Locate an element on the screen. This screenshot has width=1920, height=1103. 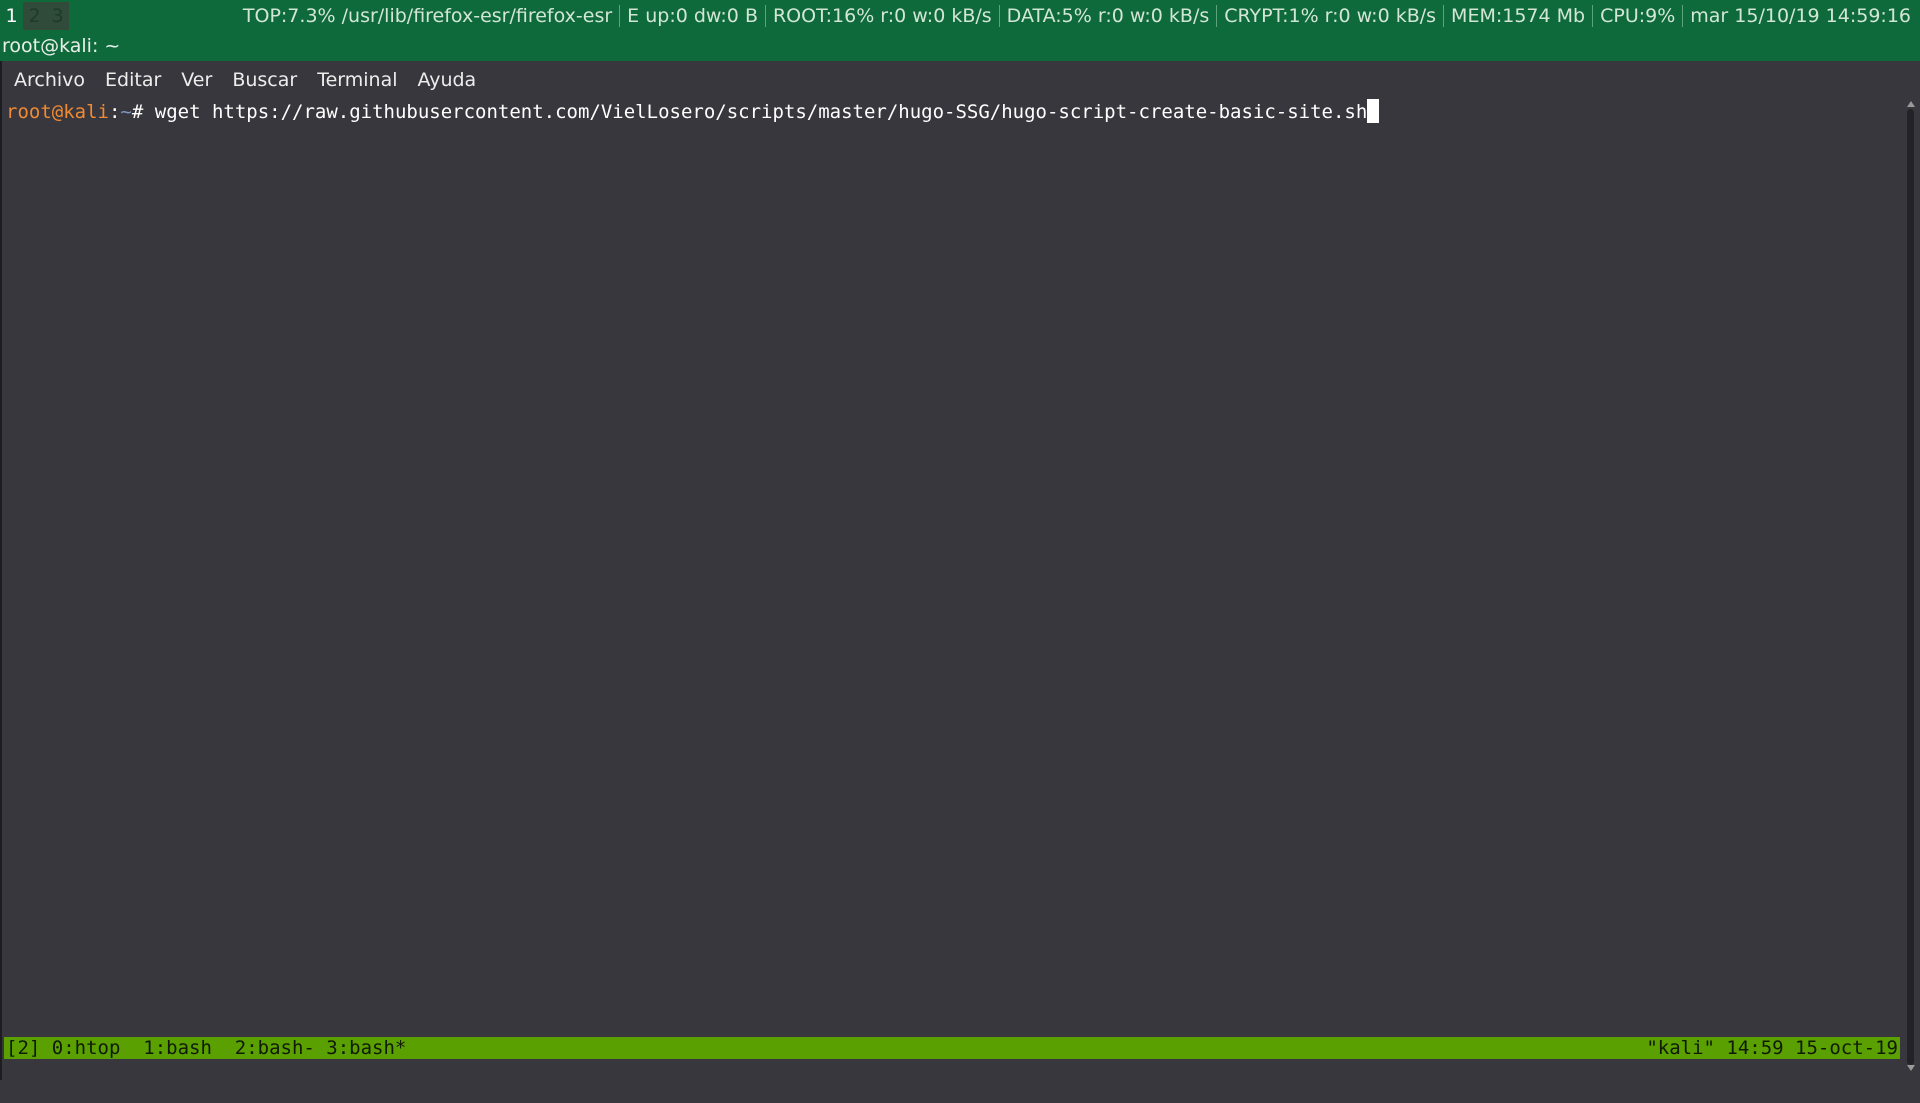
tmux-host-clock: "kali" 14:59 15-oct-19 is located at coordinates (1772, 1048).